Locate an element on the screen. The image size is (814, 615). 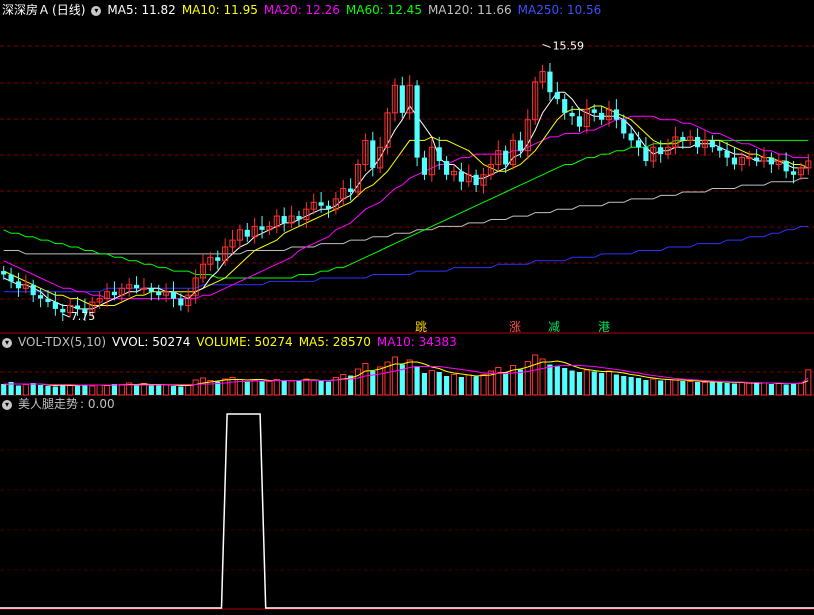
min-price-label: 7.75 is located at coordinates (83, 316).